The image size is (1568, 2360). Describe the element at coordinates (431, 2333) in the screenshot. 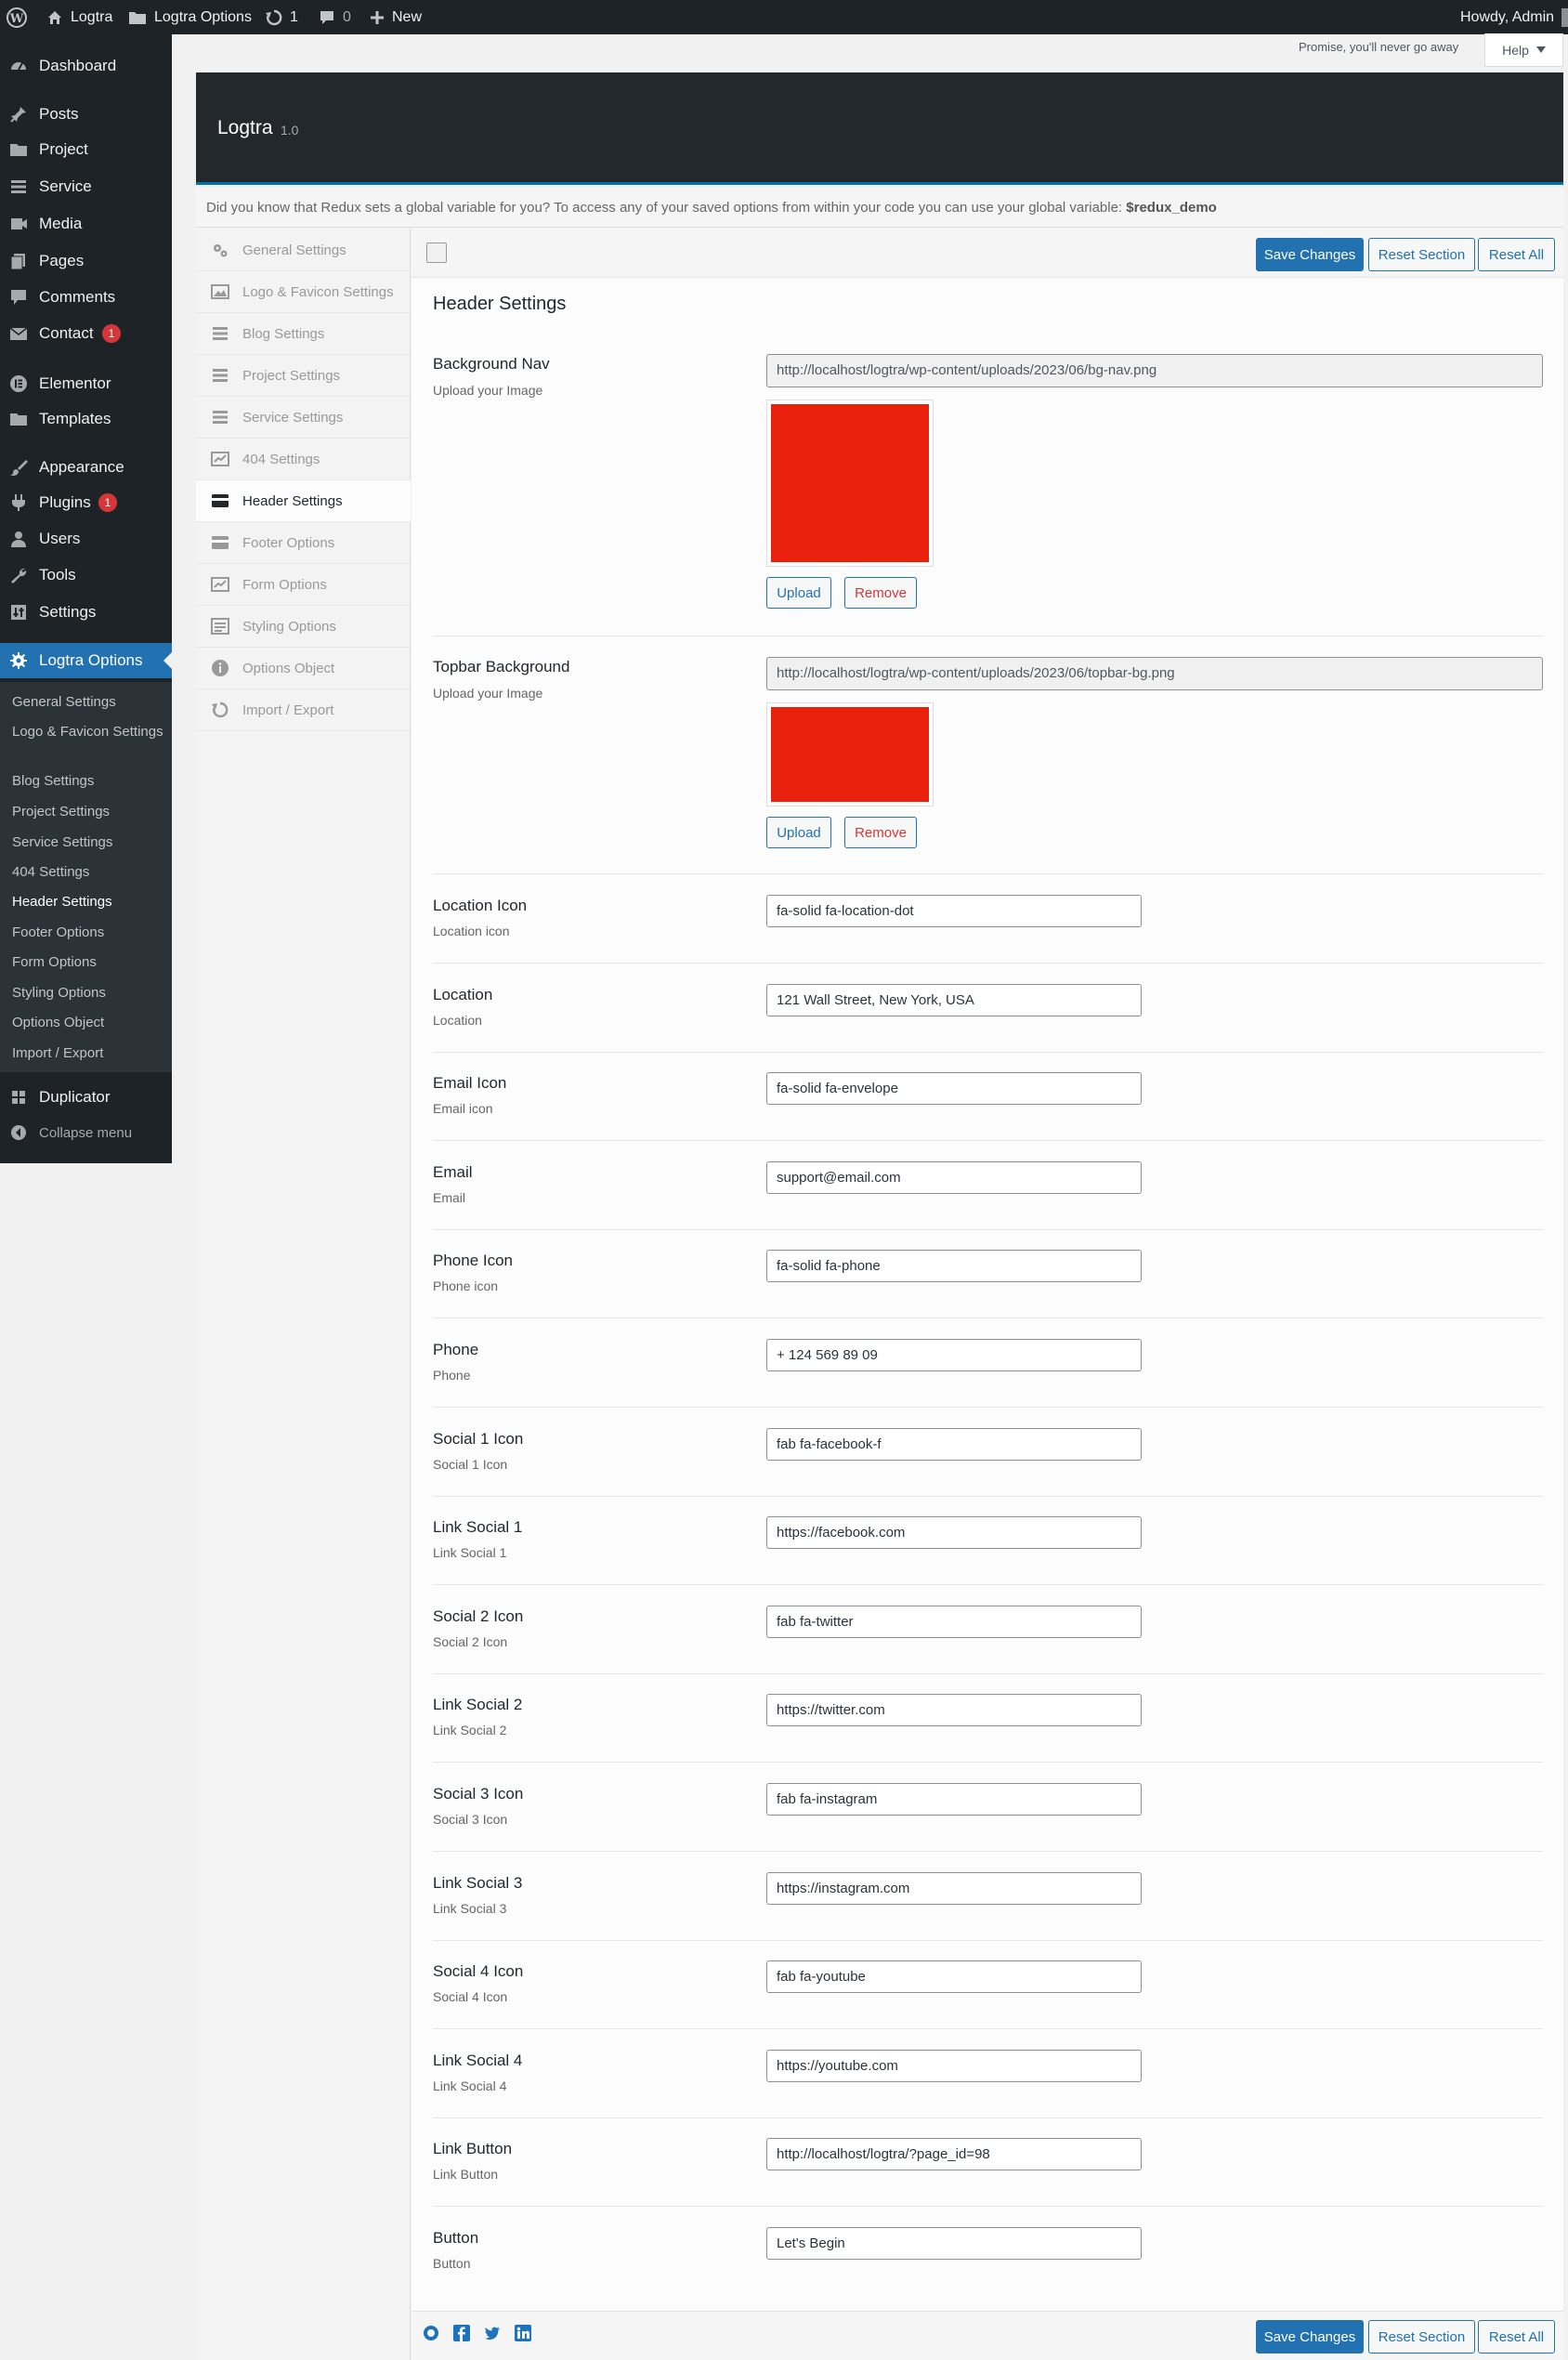

I see `redux-icon` at that location.